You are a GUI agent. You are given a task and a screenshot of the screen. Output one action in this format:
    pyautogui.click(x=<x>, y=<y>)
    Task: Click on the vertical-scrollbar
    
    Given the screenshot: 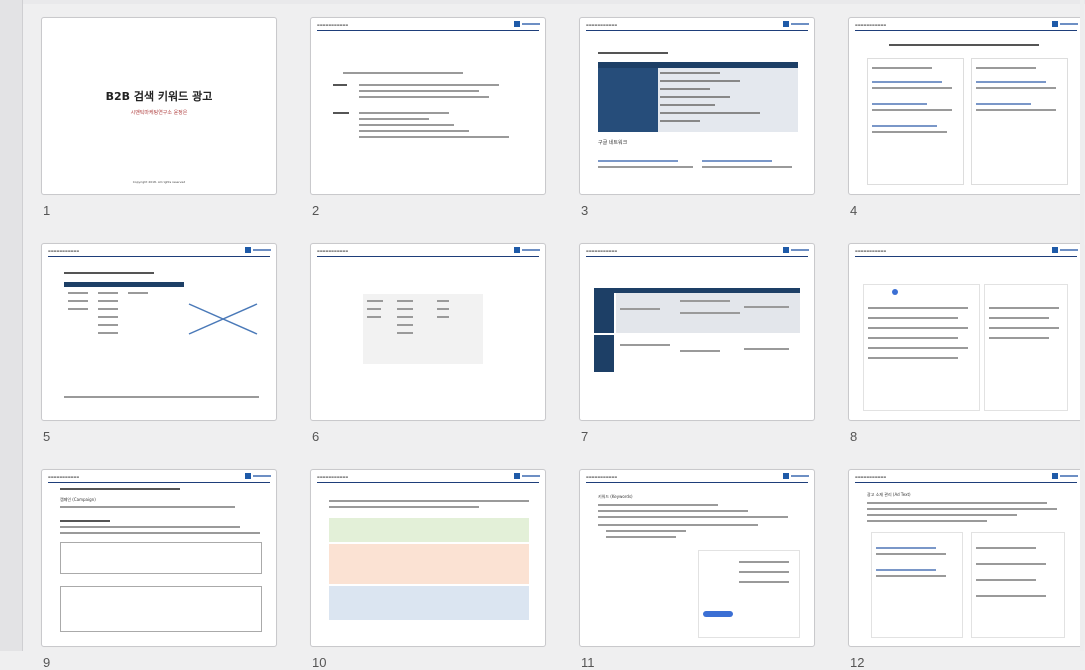 What is the action you would take?
    pyautogui.click(x=1082, y=325)
    